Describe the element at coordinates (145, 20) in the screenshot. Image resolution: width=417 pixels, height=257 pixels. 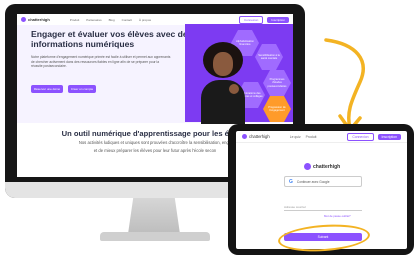
I see `nav-link: À propos` at that location.